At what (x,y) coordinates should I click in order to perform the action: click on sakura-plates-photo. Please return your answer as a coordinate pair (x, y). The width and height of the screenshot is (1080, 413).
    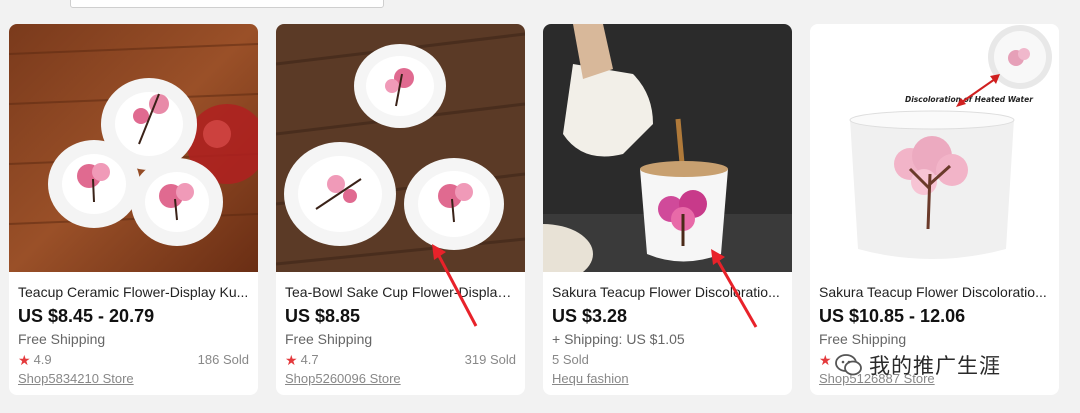
    Looking at the image, I should click on (133, 148).